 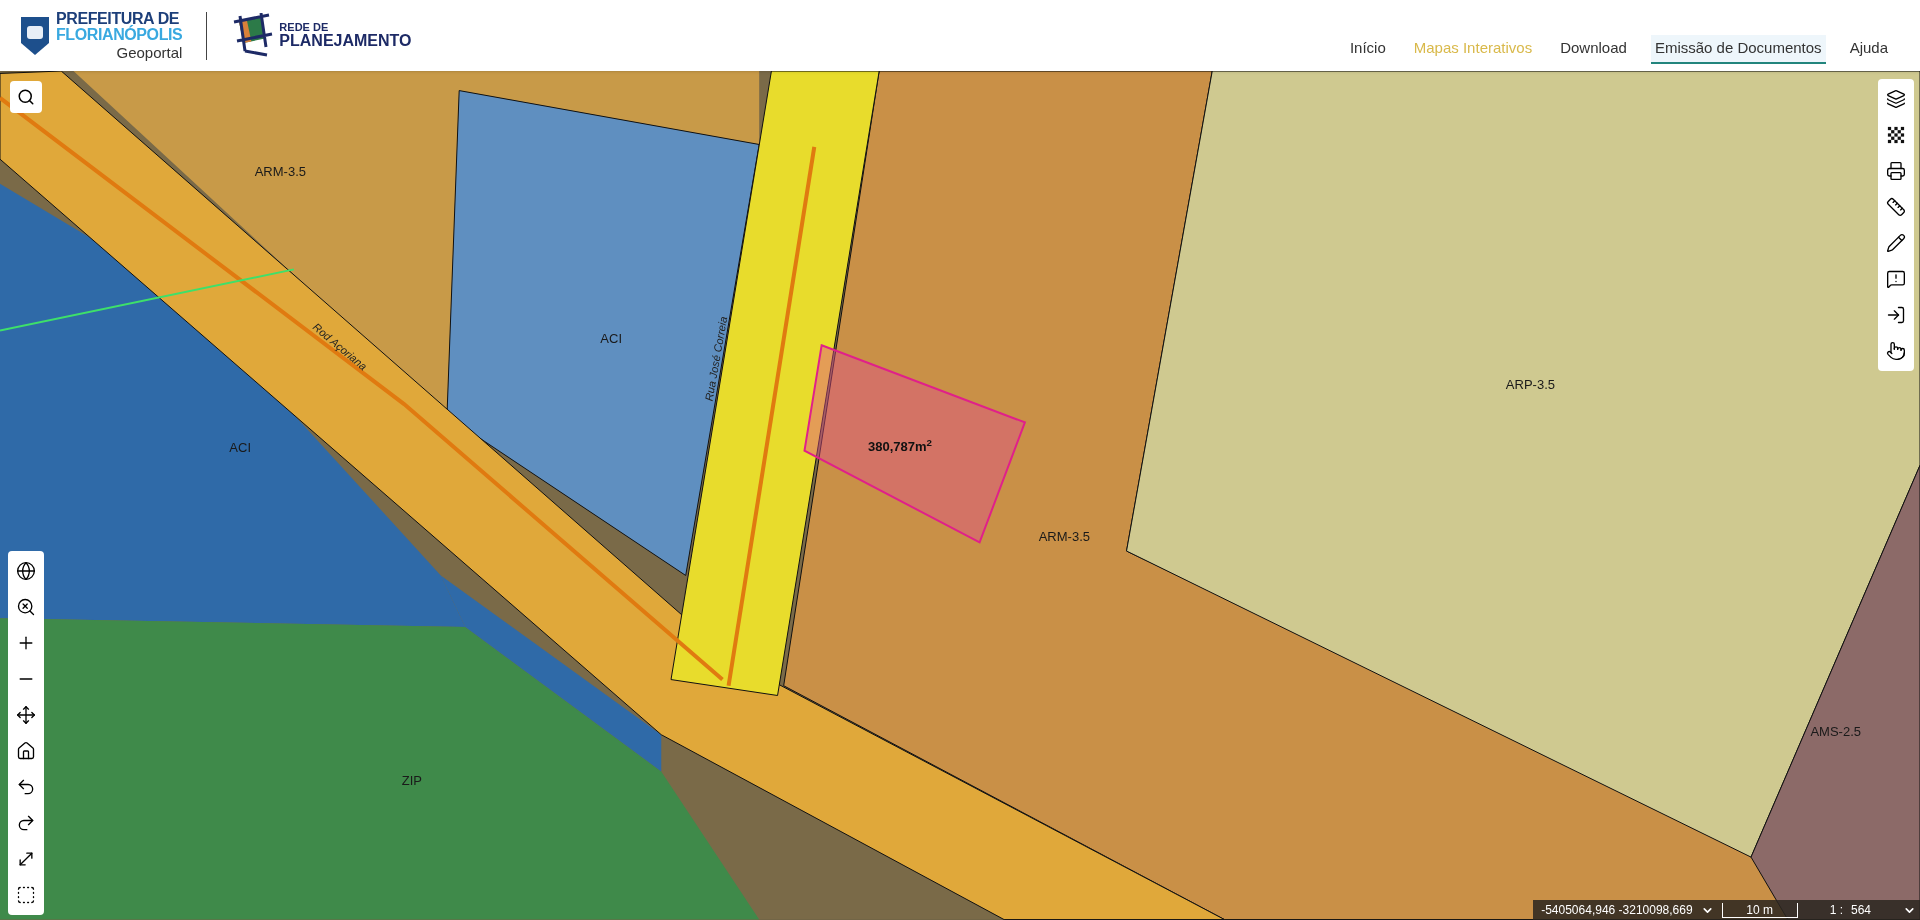 What do you see at coordinates (1835, 731) in the screenshot?
I see `zone-label: AMS-2.5` at bounding box center [1835, 731].